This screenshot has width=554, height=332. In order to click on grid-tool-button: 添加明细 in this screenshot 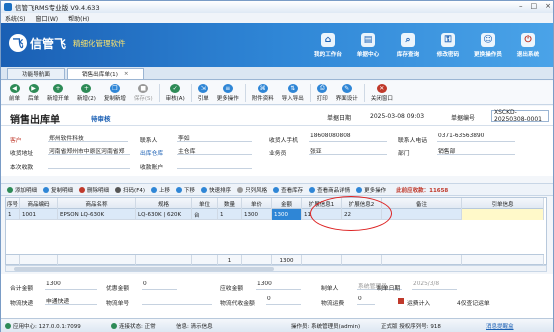, I will do `click(22, 190)`.